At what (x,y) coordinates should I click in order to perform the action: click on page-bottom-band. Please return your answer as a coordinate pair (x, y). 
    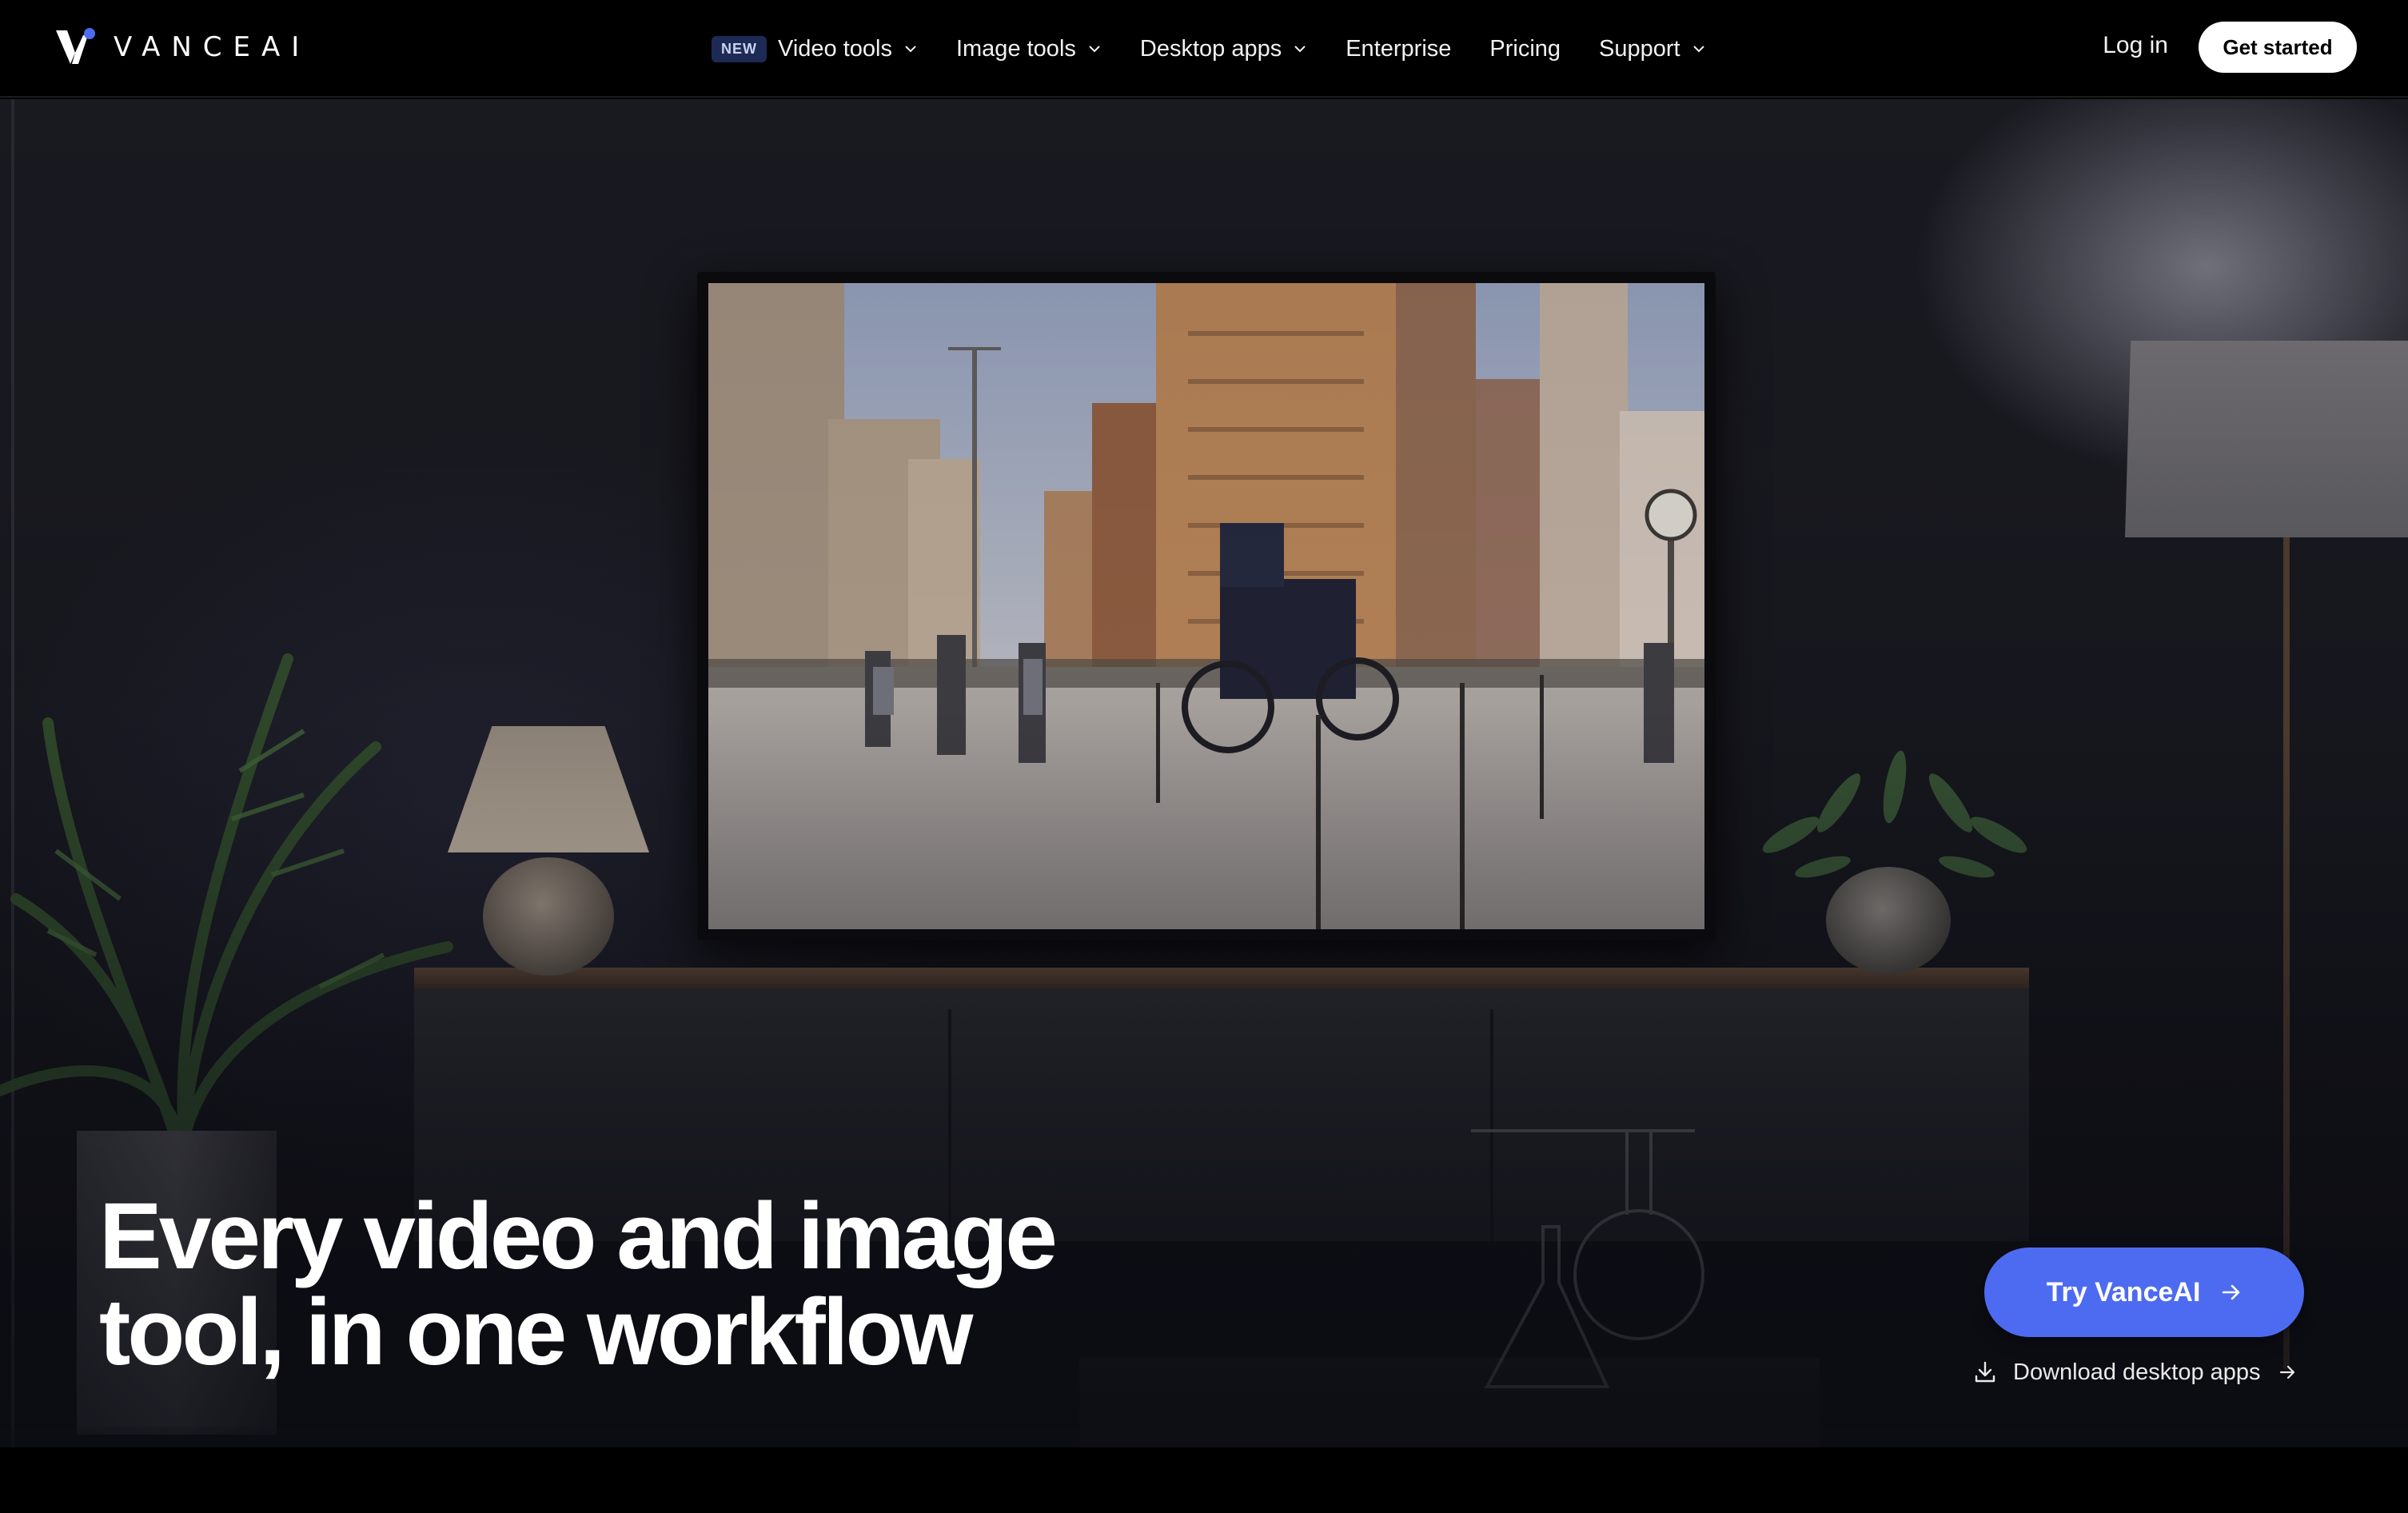
    Looking at the image, I should click on (1204, 1480).